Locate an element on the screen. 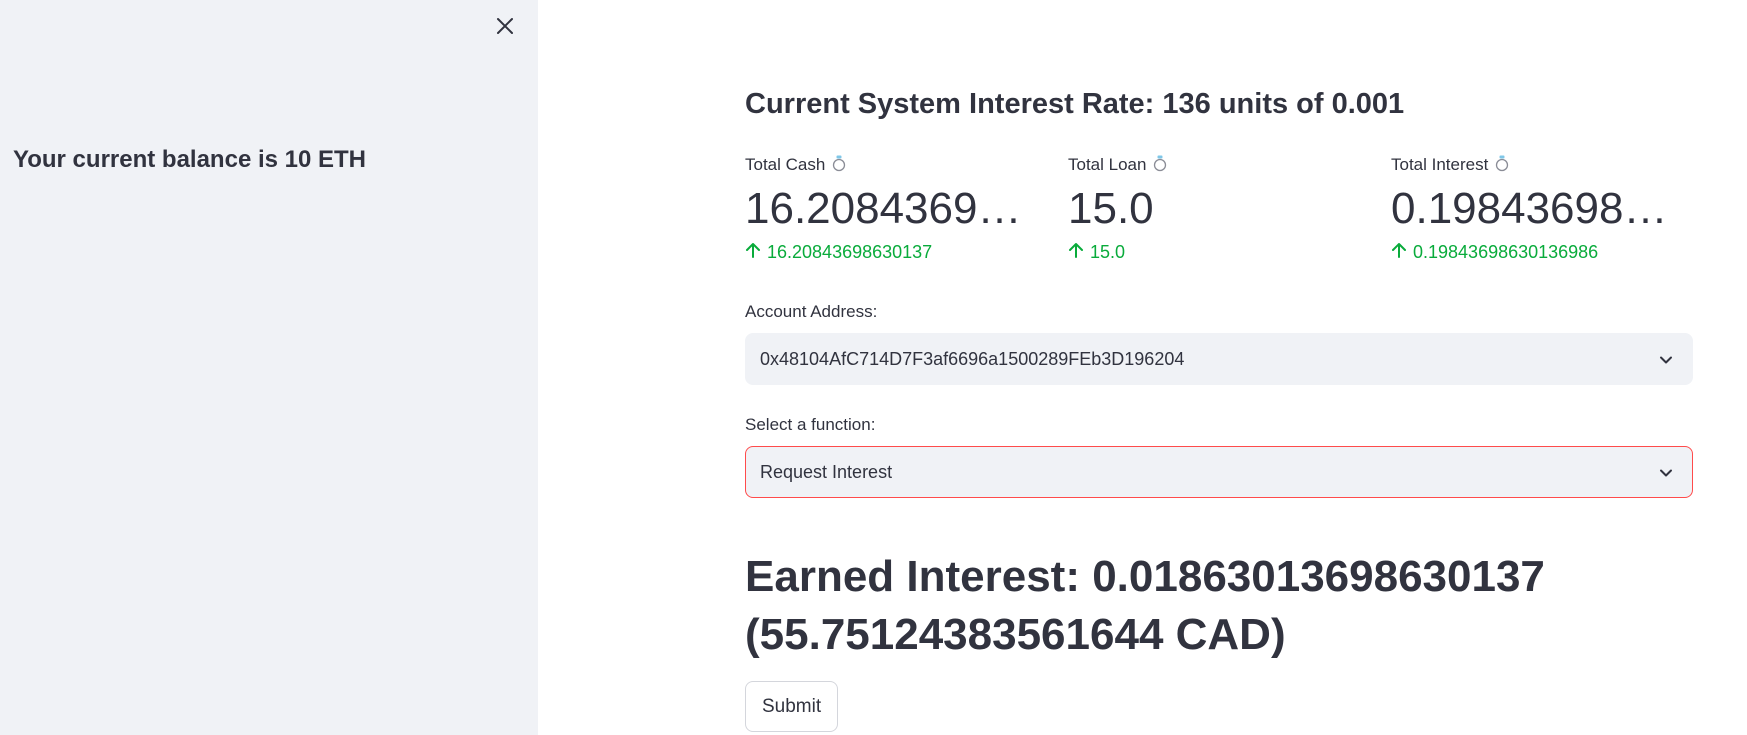 The height and width of the screenshot is (735, 1747). function-select: Request Interest is located at coordinates (1219, 472).